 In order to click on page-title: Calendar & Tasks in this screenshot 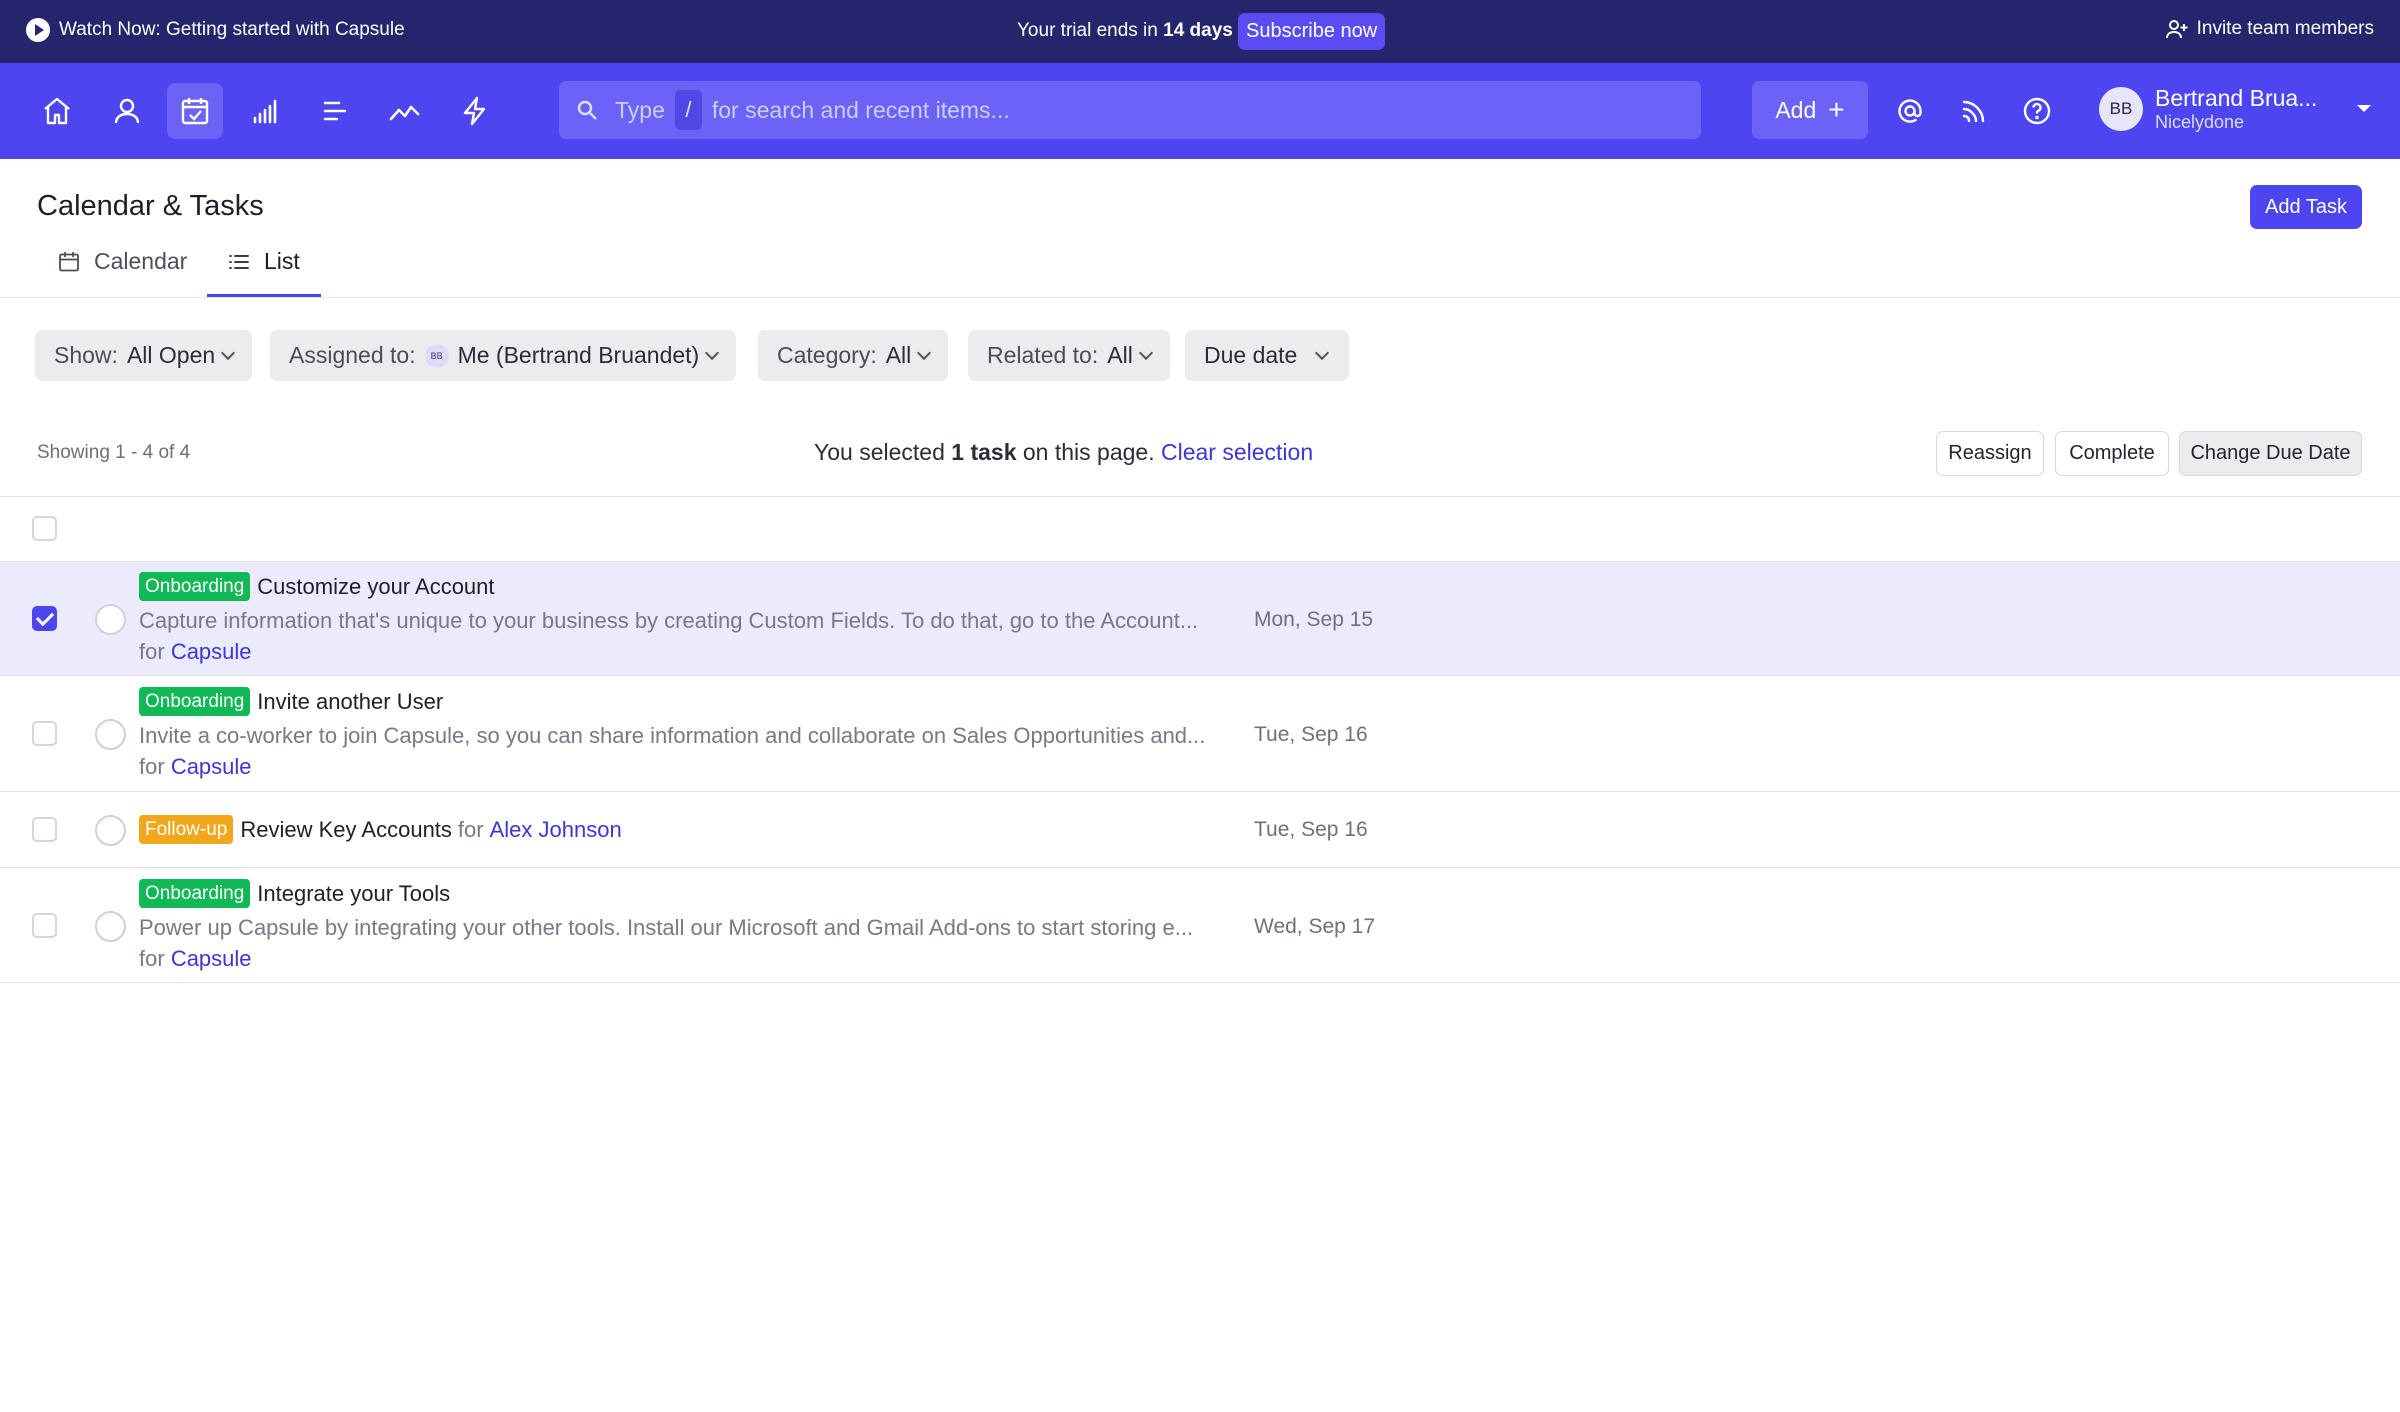, I will do `click(150, 206)`.